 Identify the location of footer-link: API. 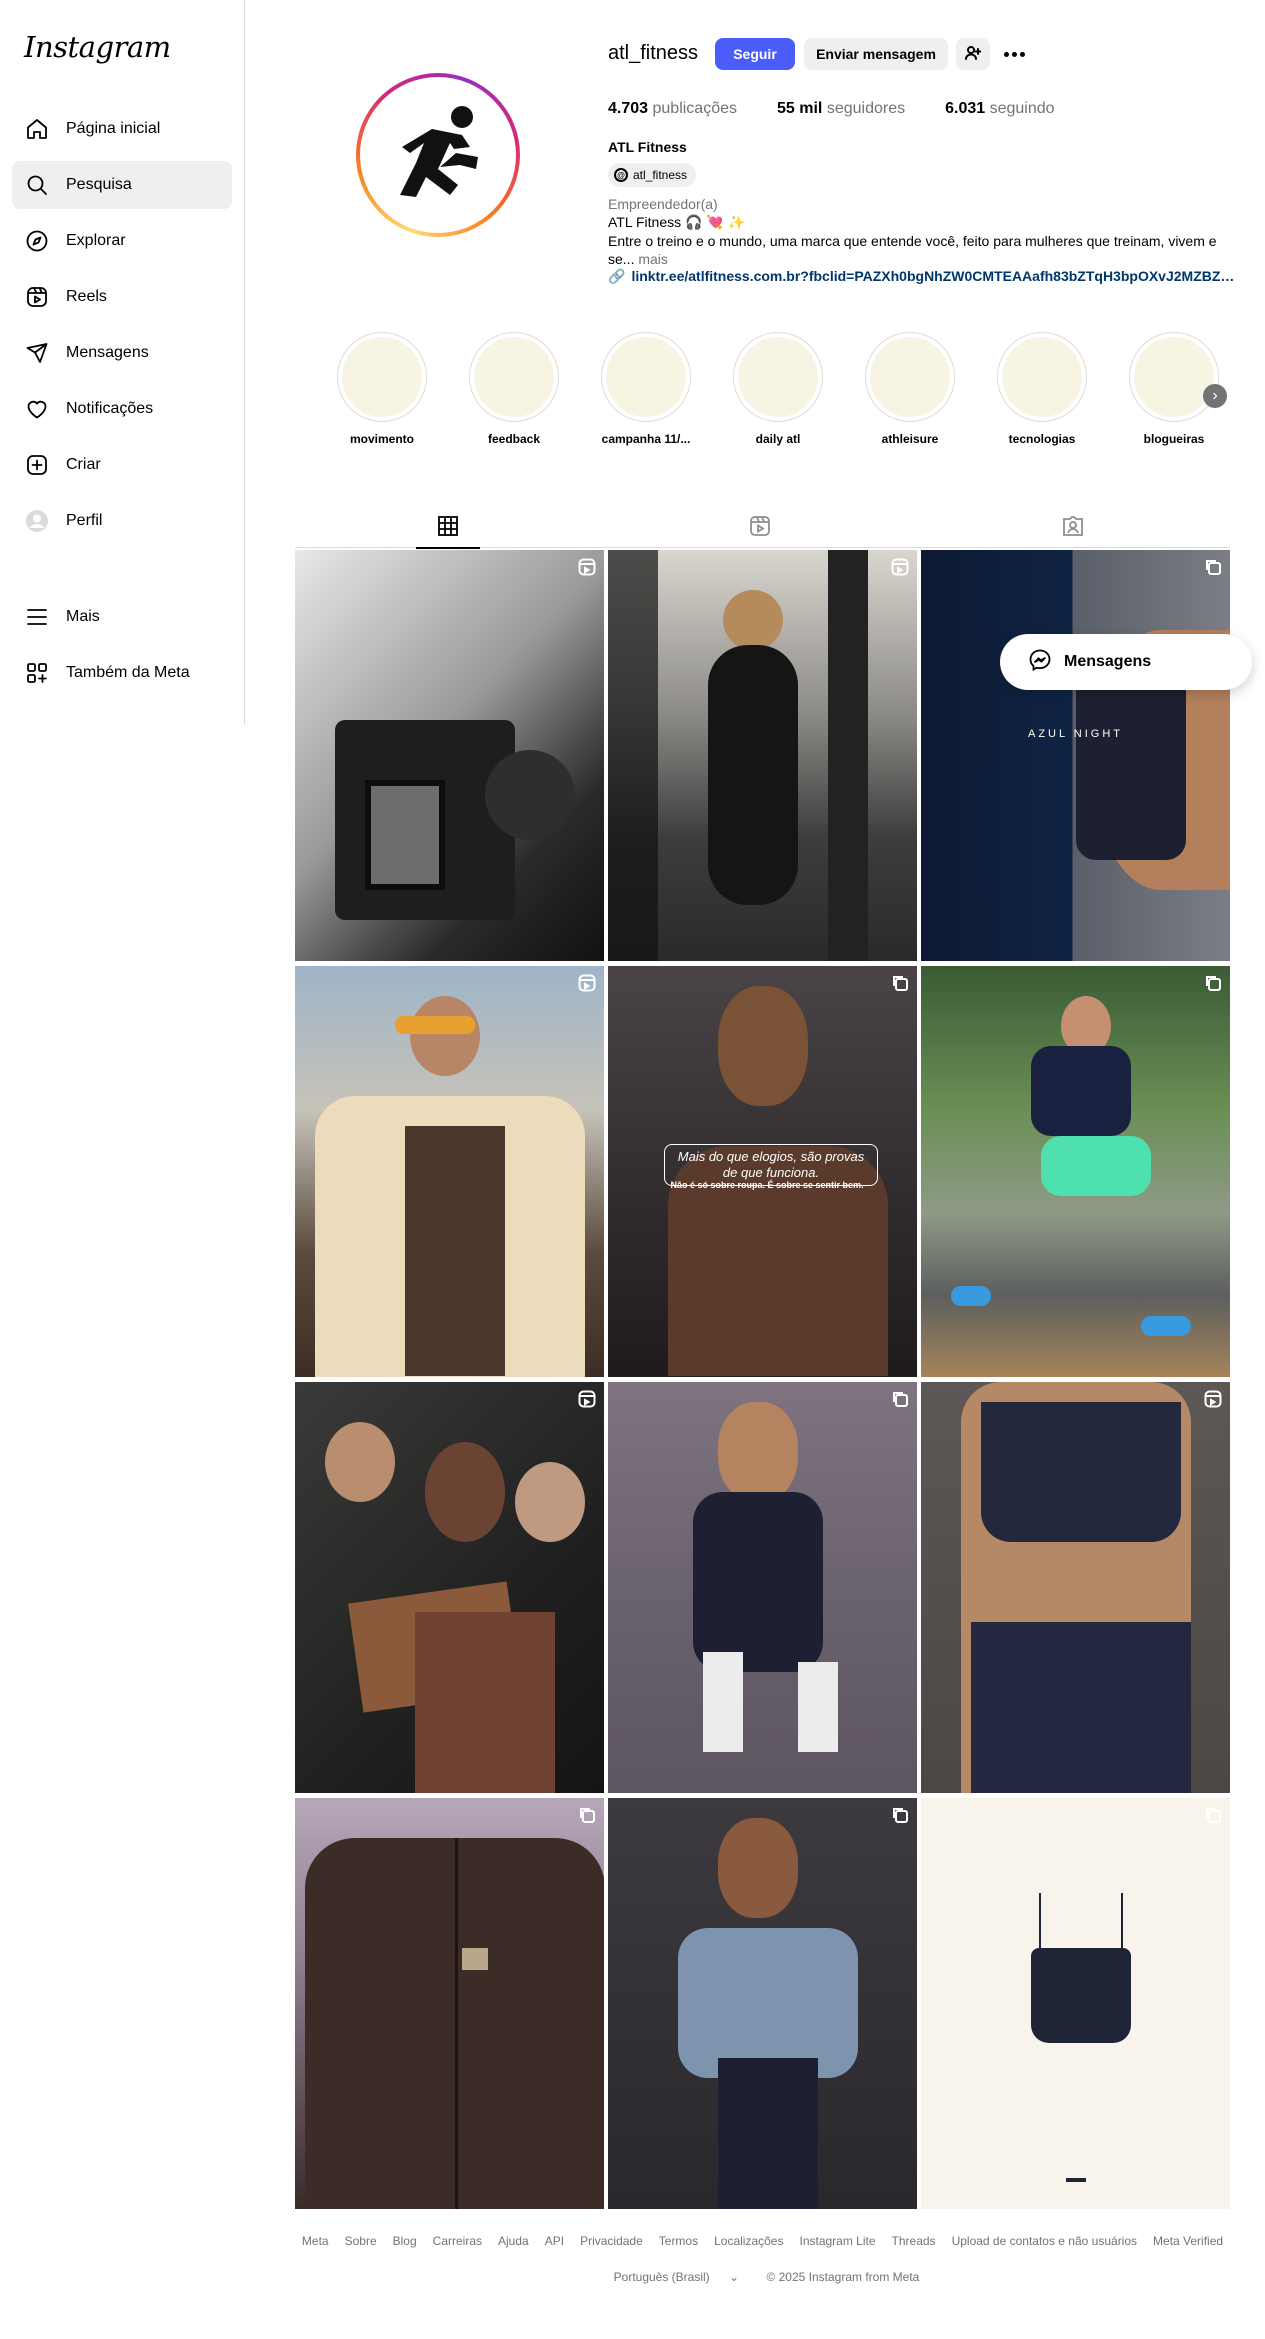
(554, 2241).